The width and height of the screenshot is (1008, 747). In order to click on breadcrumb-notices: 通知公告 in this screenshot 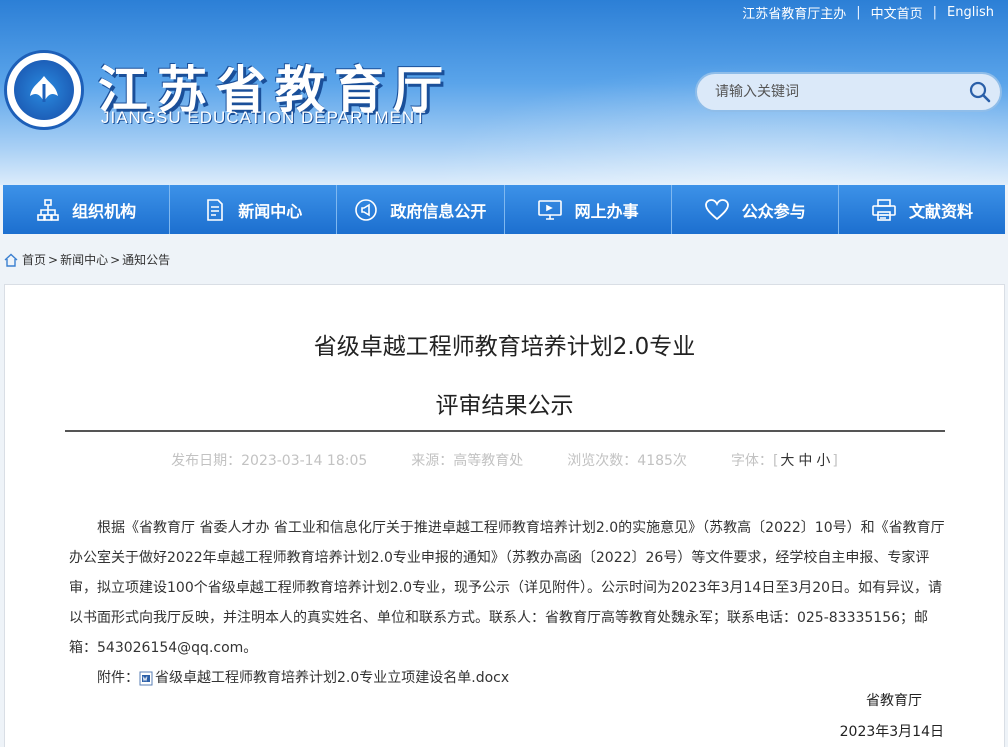, I will do `click(146, 259)`.